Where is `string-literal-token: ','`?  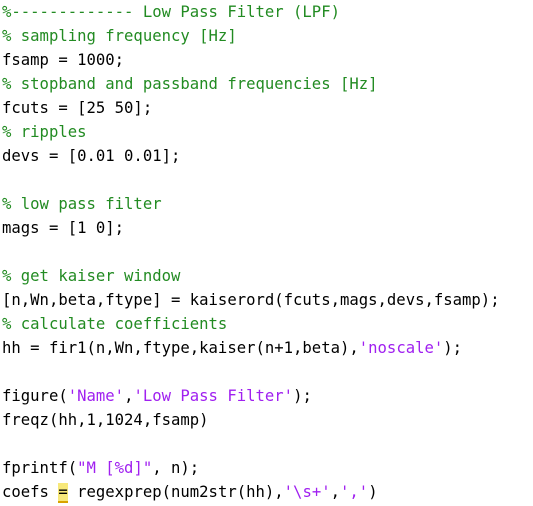
string-literal-token: ',' is located at coordinates (354, 492).